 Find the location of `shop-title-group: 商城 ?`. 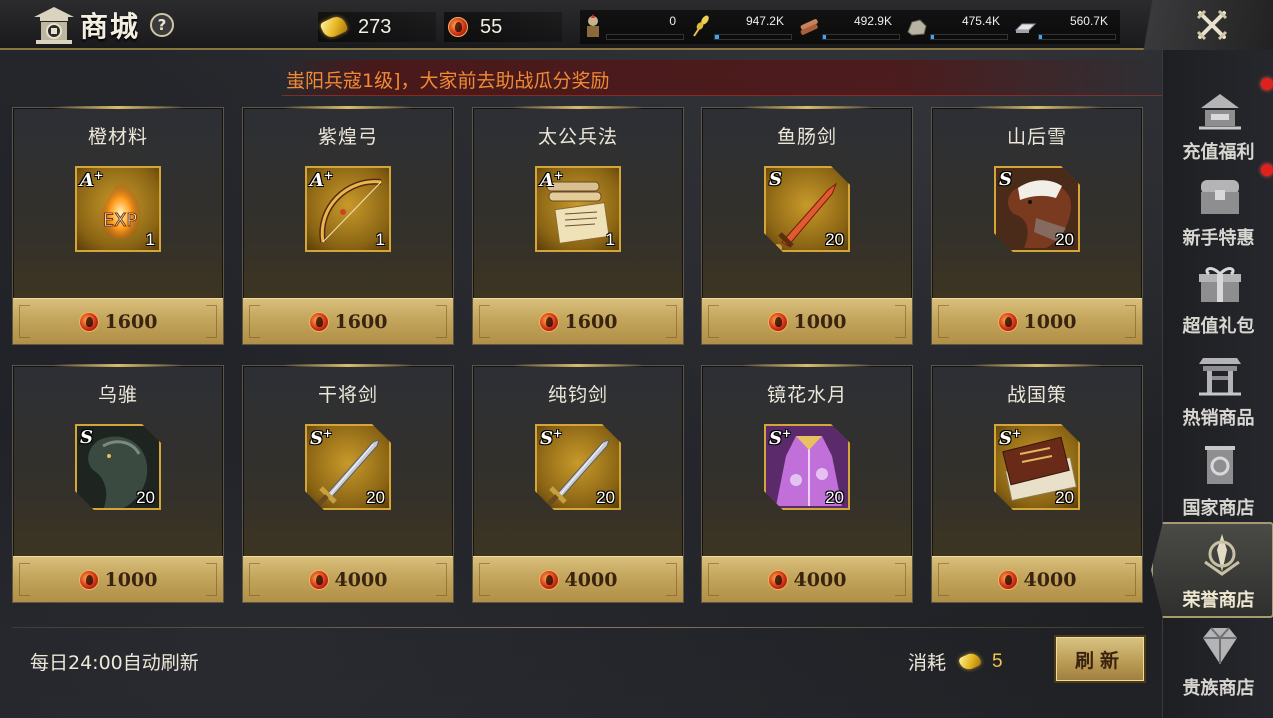

shop-title-group: 商城 ? is located at coordinates (103, 25).